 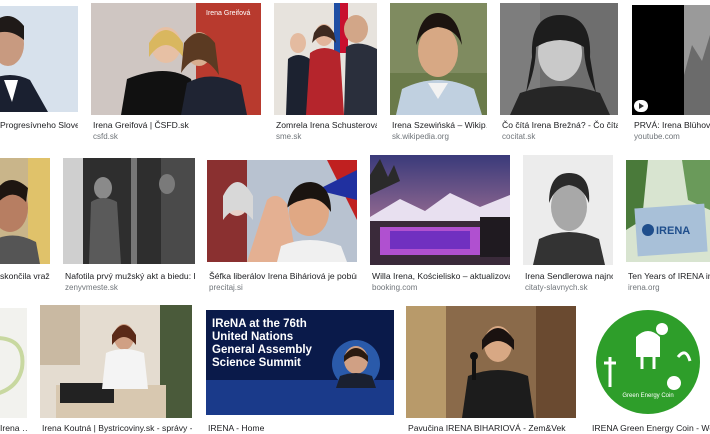 What do you see at coordinates (177, 125) in the screenshot?
I see `result-title: Irena Greifová | ČSFD.sk` at bounding box center [177, 125].